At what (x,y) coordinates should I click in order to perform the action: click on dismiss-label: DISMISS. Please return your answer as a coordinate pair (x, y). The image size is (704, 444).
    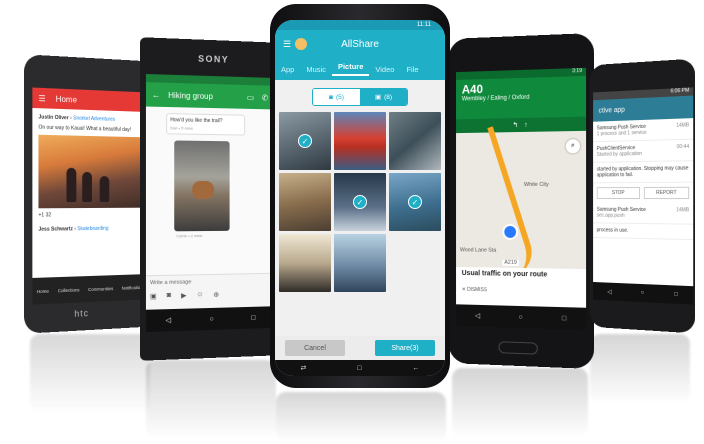
    Looking at the image, I should click on (477, 290).